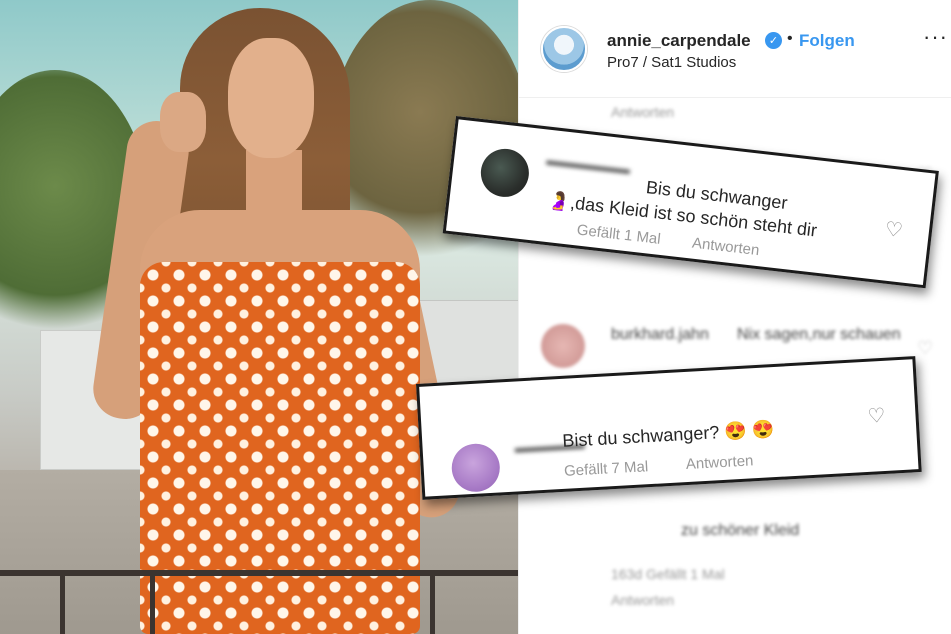 This screenshot has width=951, height=634. What do you see at coordinates (679, 41) in the screenshot?
I see `username-link: annie_carpendale` at bounding box center [679, 41].